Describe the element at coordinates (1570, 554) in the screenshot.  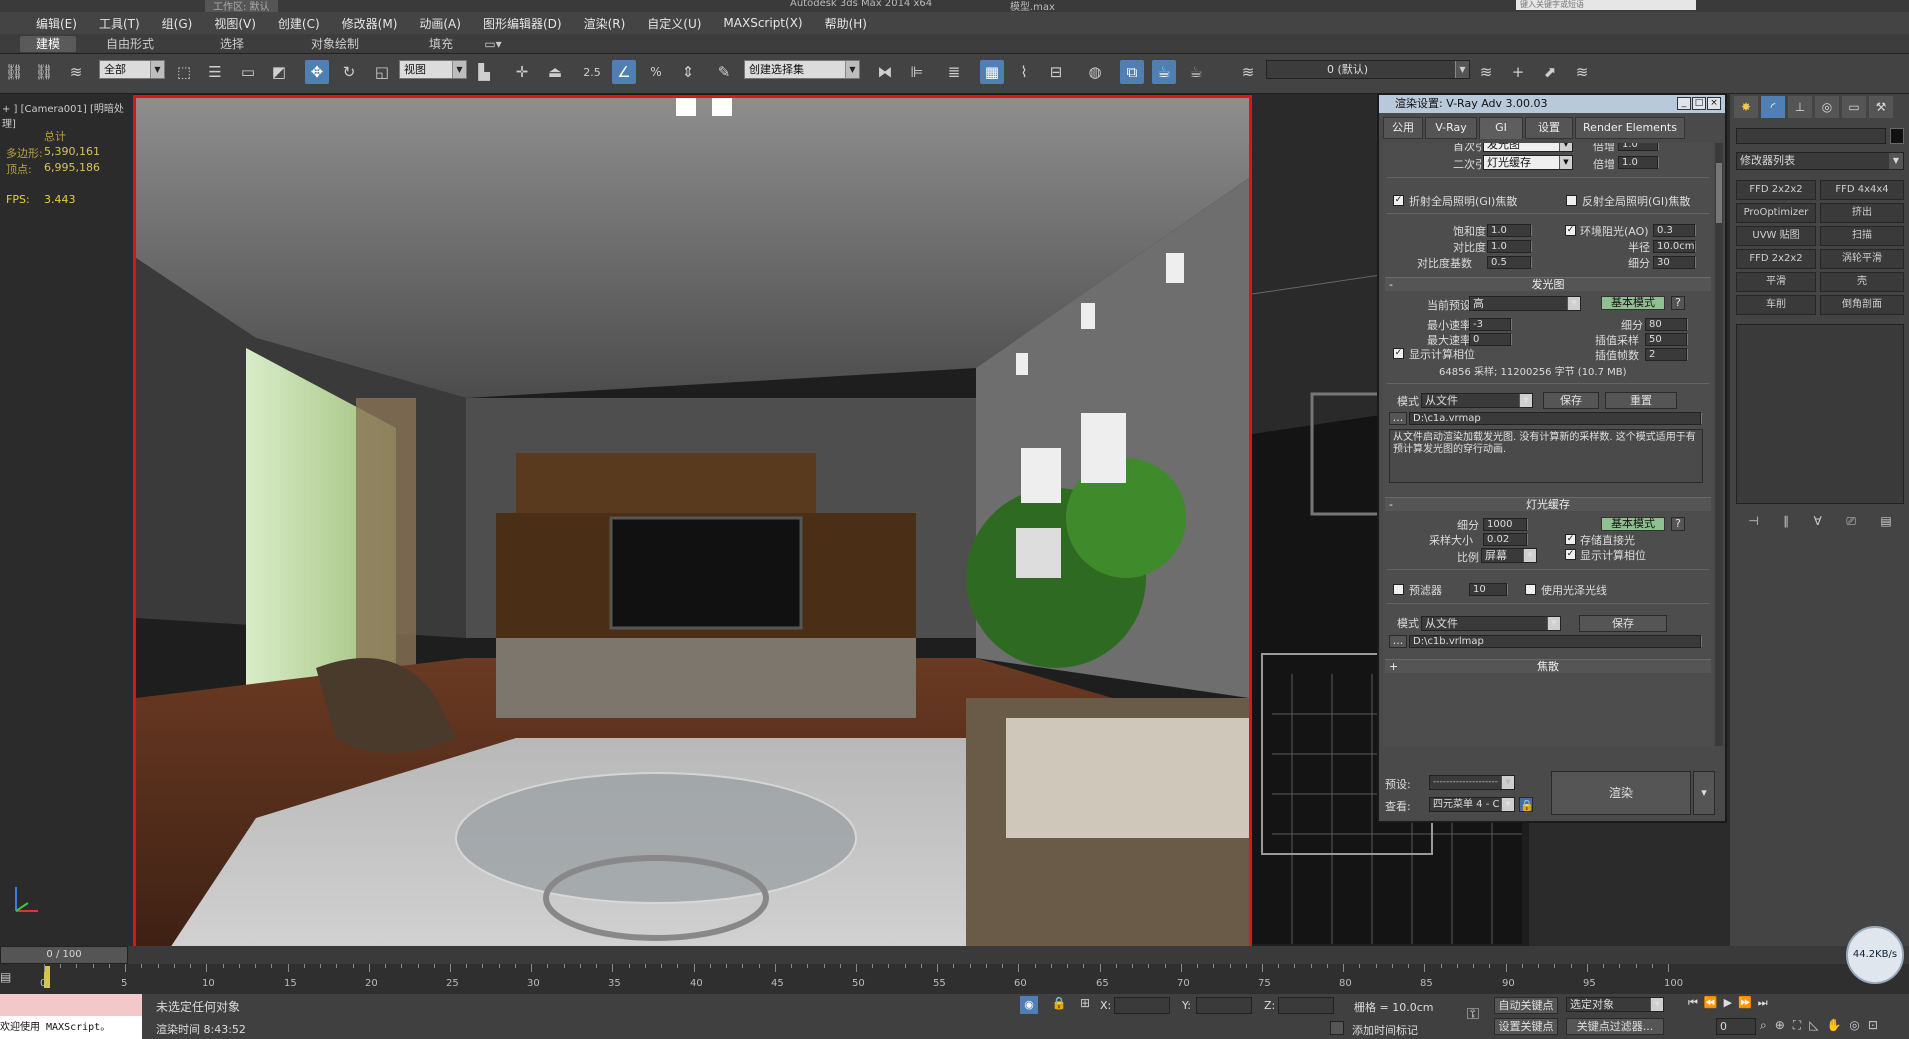
I see `lc-show-phase-checkbox: ✓` at that location.